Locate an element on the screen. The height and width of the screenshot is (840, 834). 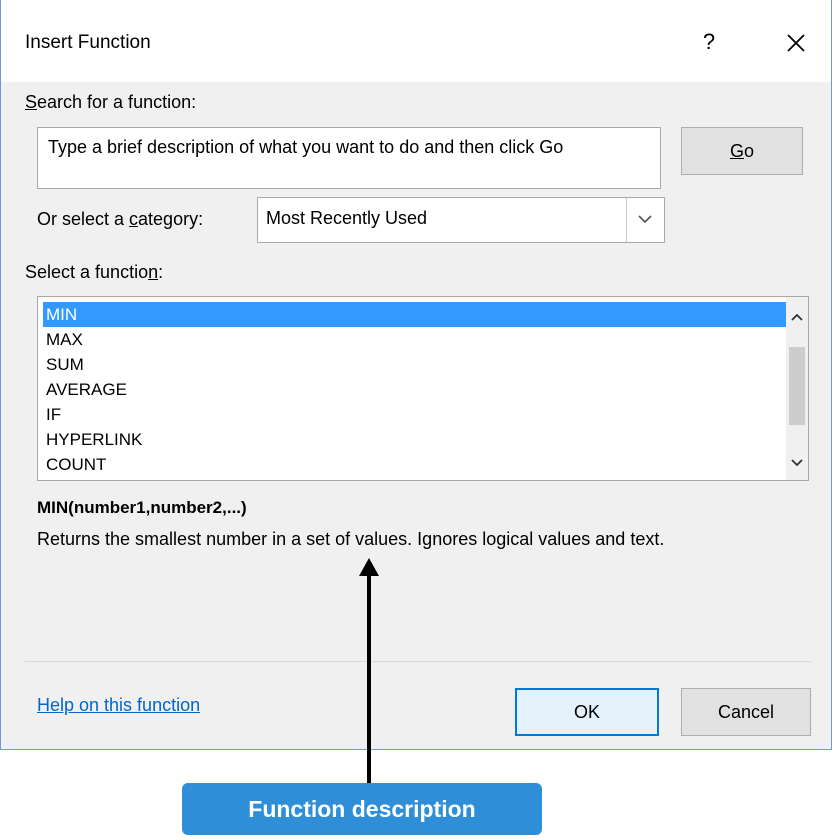
function-item-max: MAX is located at coordinates (416, 339).